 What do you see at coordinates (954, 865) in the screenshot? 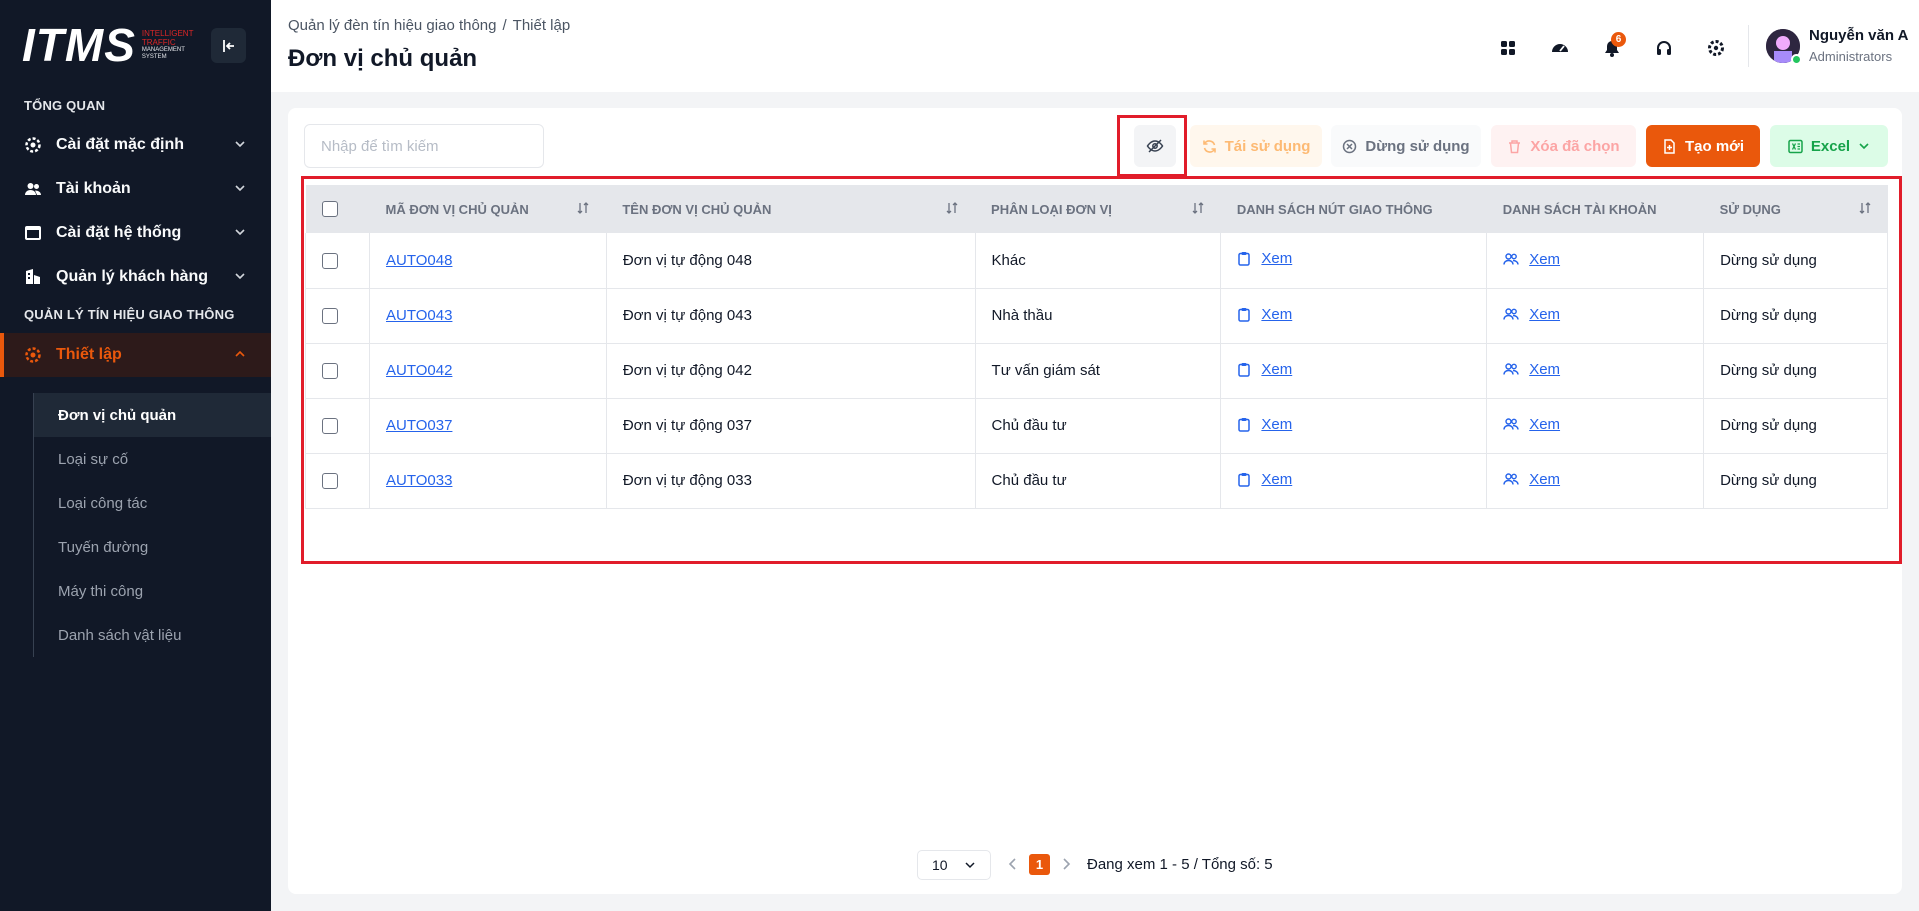
I see `page-size-select: 10` at bounding box center [954, 865].